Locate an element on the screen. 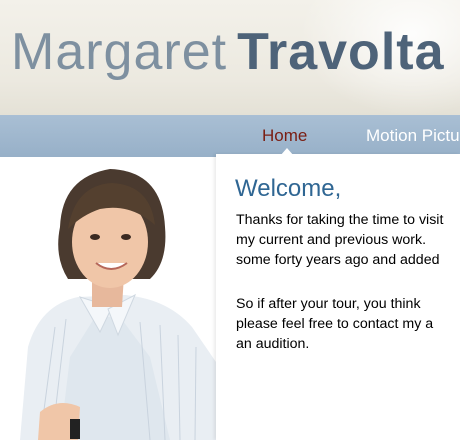  site-title-last-name: Travolta is located at coordinates (341, 52).